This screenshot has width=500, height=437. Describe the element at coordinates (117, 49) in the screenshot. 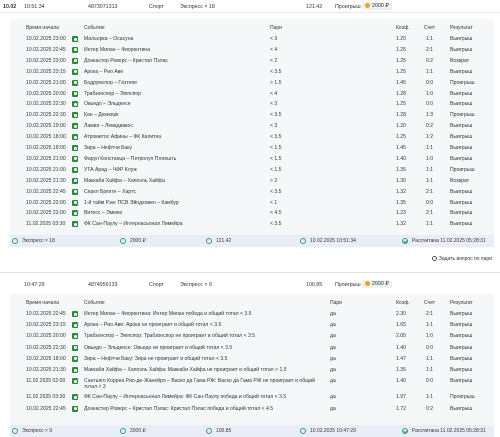

I see `row-event: Интер Милан – Фиорентина` at that location.